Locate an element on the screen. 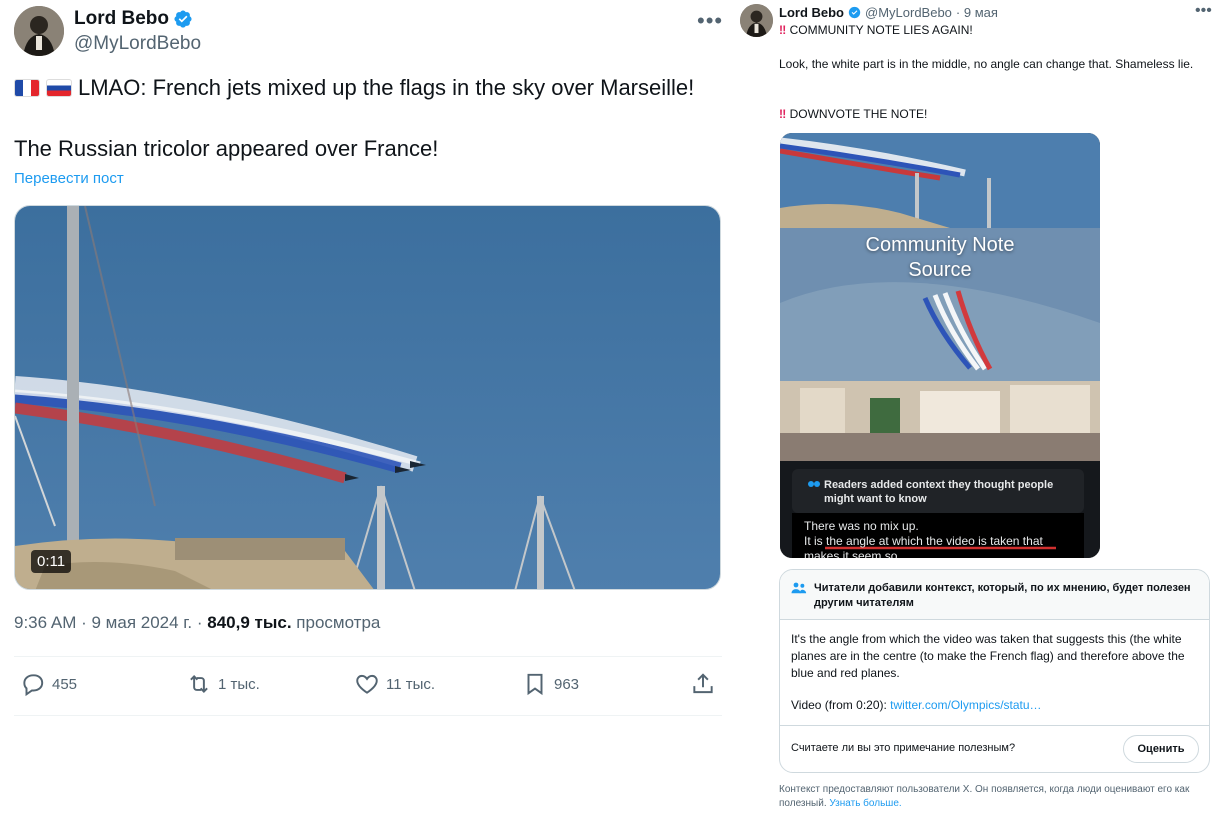 Image resolution: width=1220 pixels, height=818 pixels. video-duration: 0:11 is located at coordinates (51, 561).